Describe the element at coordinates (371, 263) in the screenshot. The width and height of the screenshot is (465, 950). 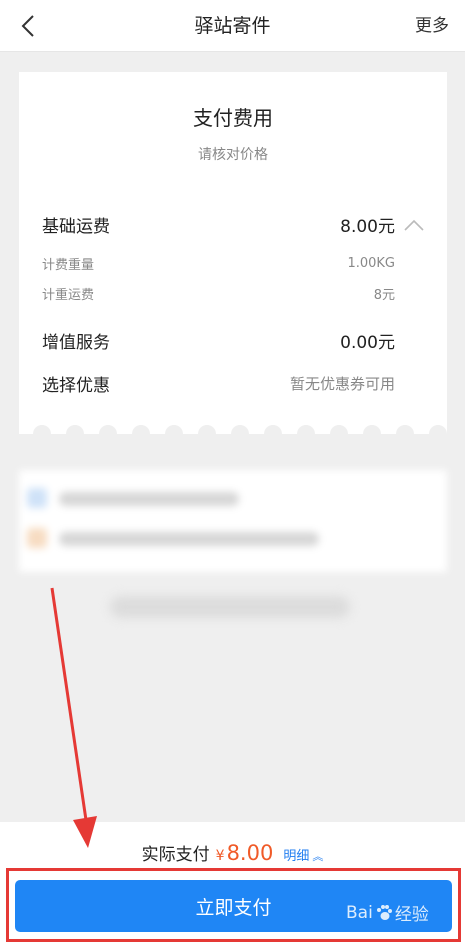
I see `weight-value: 1.00KG` at that location.